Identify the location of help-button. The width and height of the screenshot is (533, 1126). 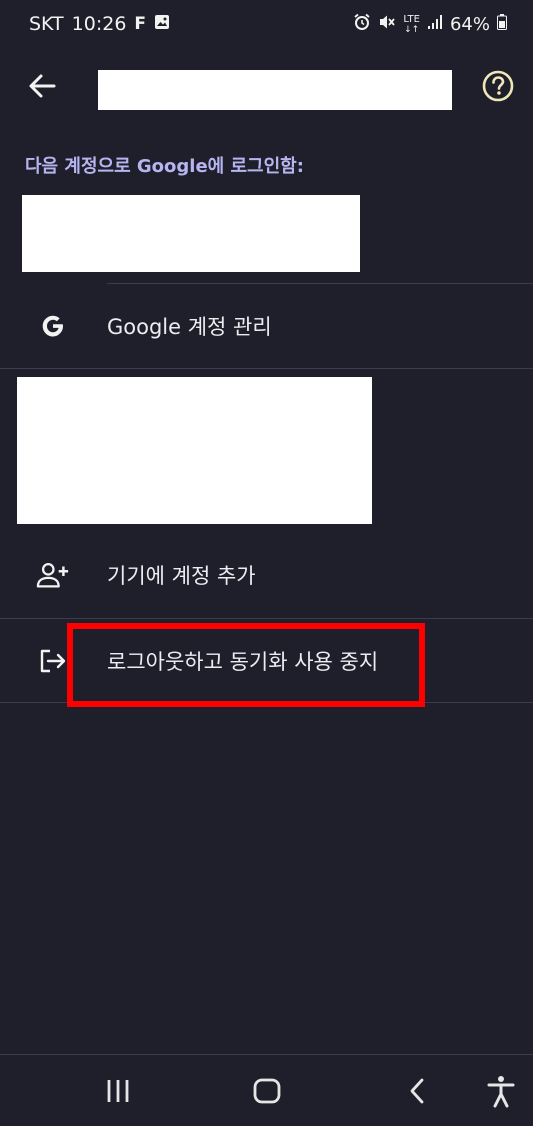
(498, 86).